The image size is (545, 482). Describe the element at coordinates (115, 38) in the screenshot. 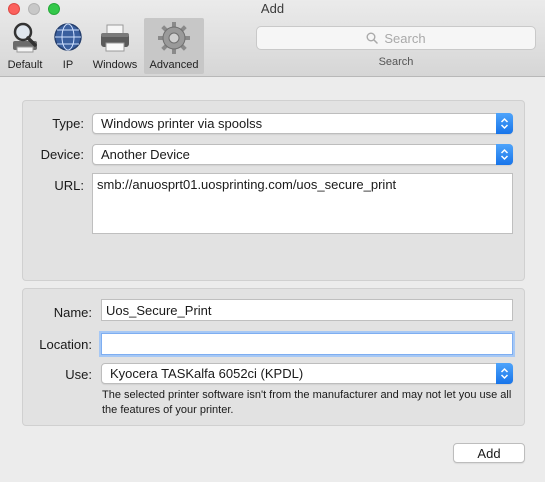

I see `printer-icon` at that location.